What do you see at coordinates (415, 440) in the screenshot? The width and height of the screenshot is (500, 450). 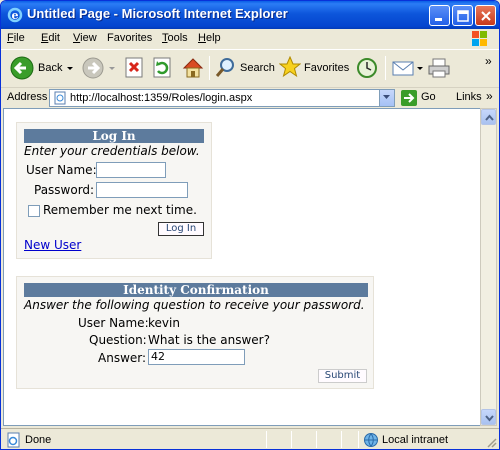 I see `status-zone: Local intranet` at bounding box center [415, 440].